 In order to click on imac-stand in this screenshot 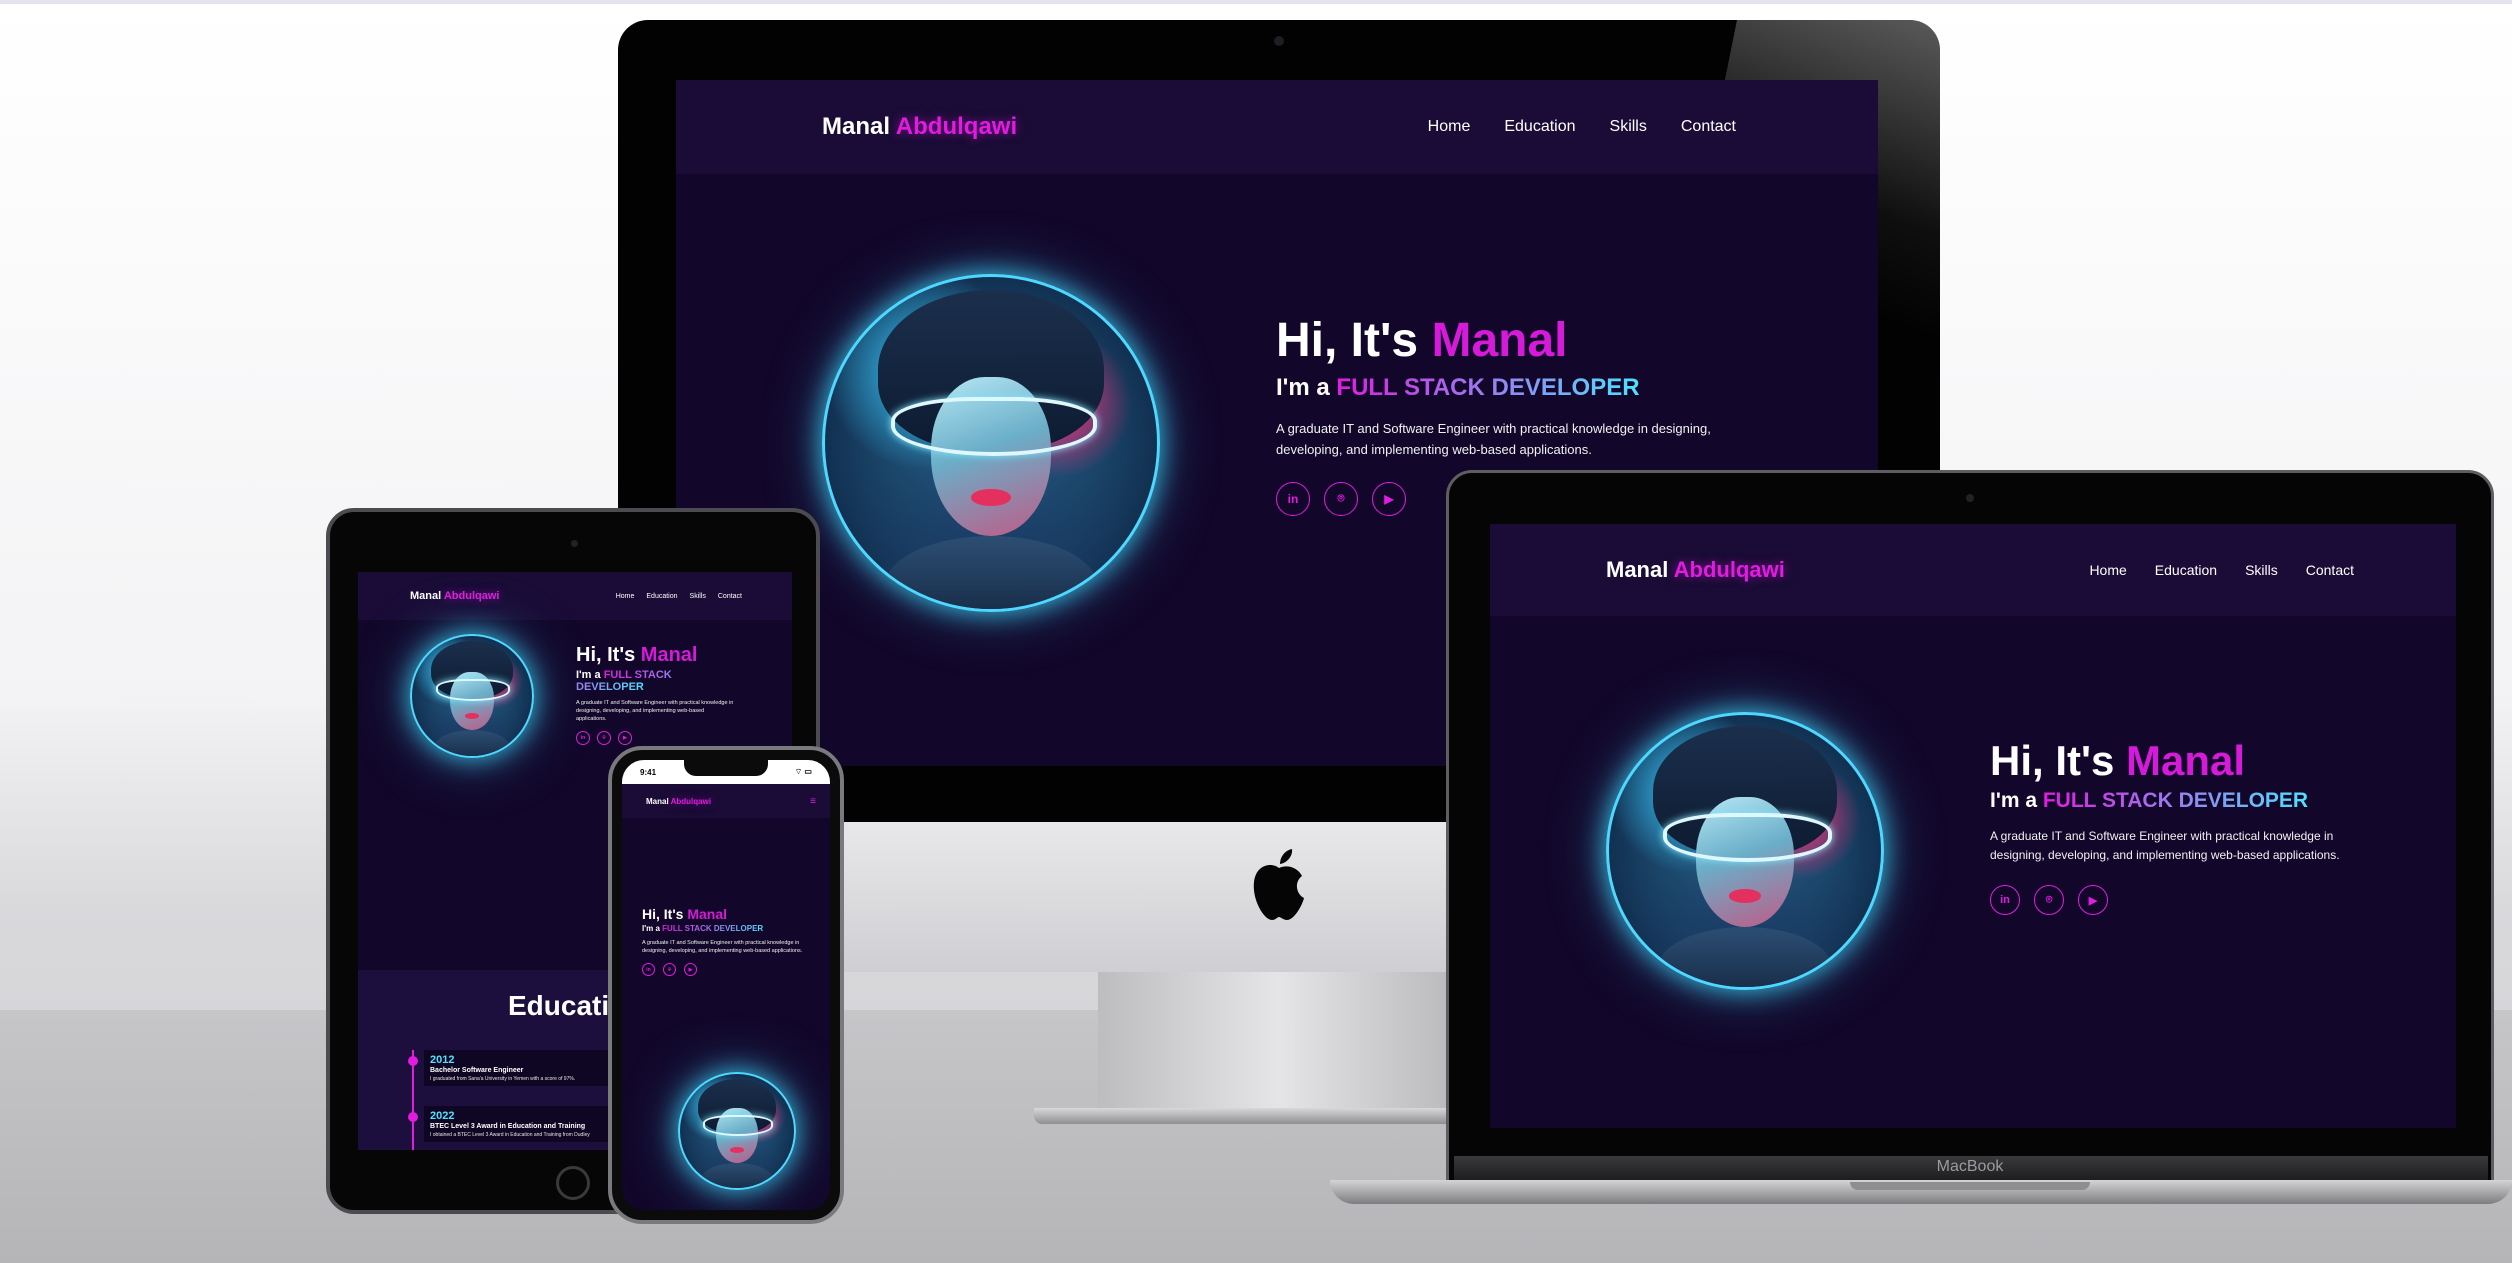, I will do `click(1278, 1042)`.